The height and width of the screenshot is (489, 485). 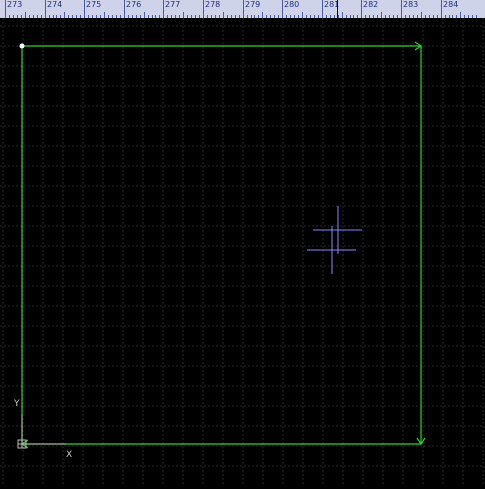 I want to click on ruler-label-276: 276, so click(x=134, y=4).